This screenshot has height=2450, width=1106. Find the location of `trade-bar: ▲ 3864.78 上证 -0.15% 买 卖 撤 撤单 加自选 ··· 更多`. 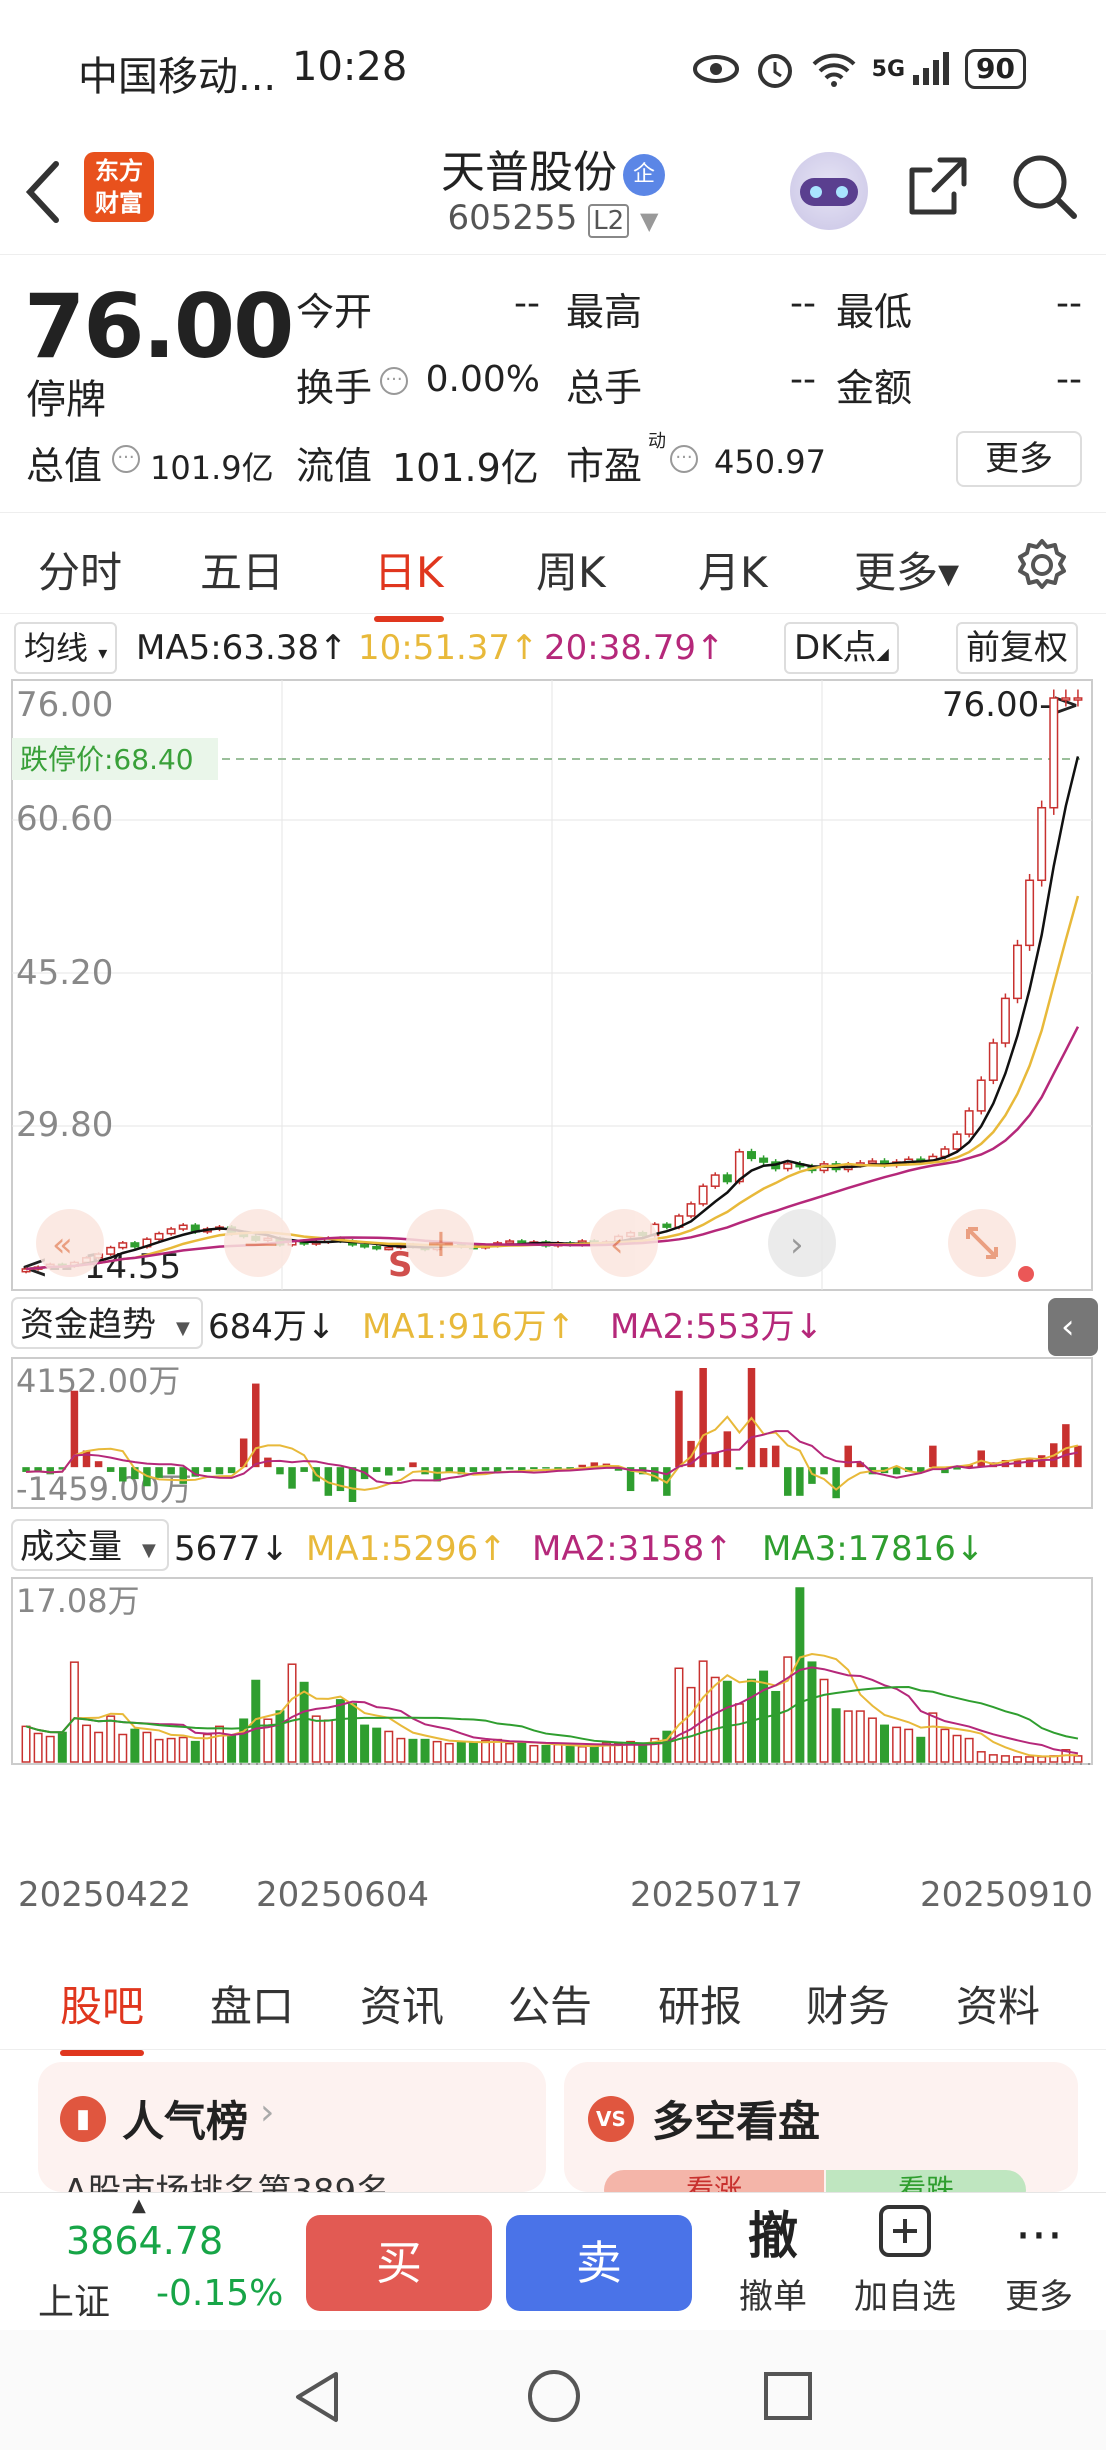

trade-bar: ▲ 3864.78 上证 -0.15% 买 卖 撤 撤单 加自选 ··· 更多 is located at coordinates (553, 2261).